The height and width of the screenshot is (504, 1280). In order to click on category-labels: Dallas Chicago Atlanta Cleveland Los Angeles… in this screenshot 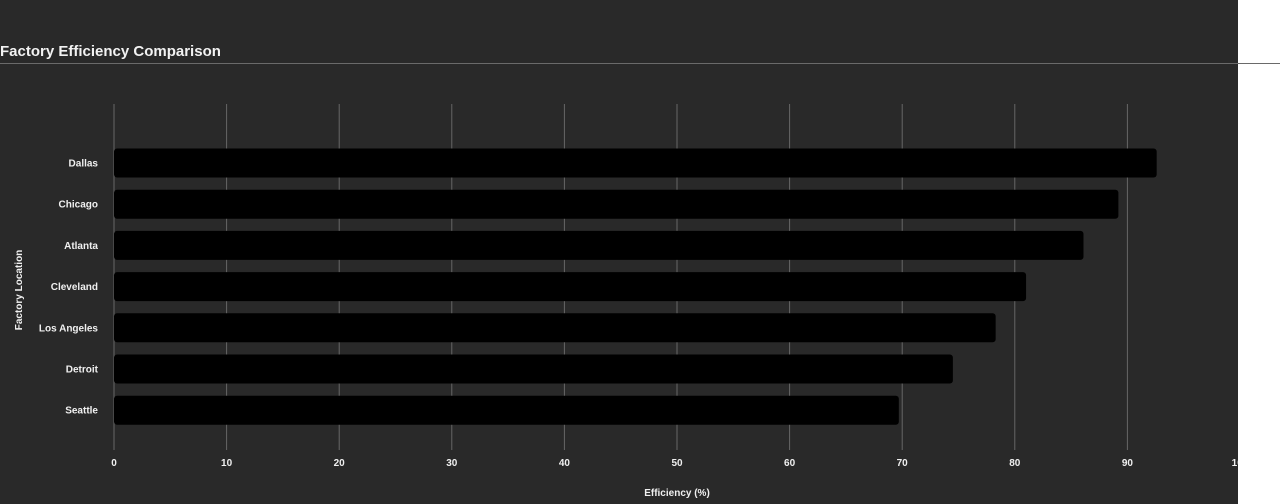, I will do `click(69, 288)`.